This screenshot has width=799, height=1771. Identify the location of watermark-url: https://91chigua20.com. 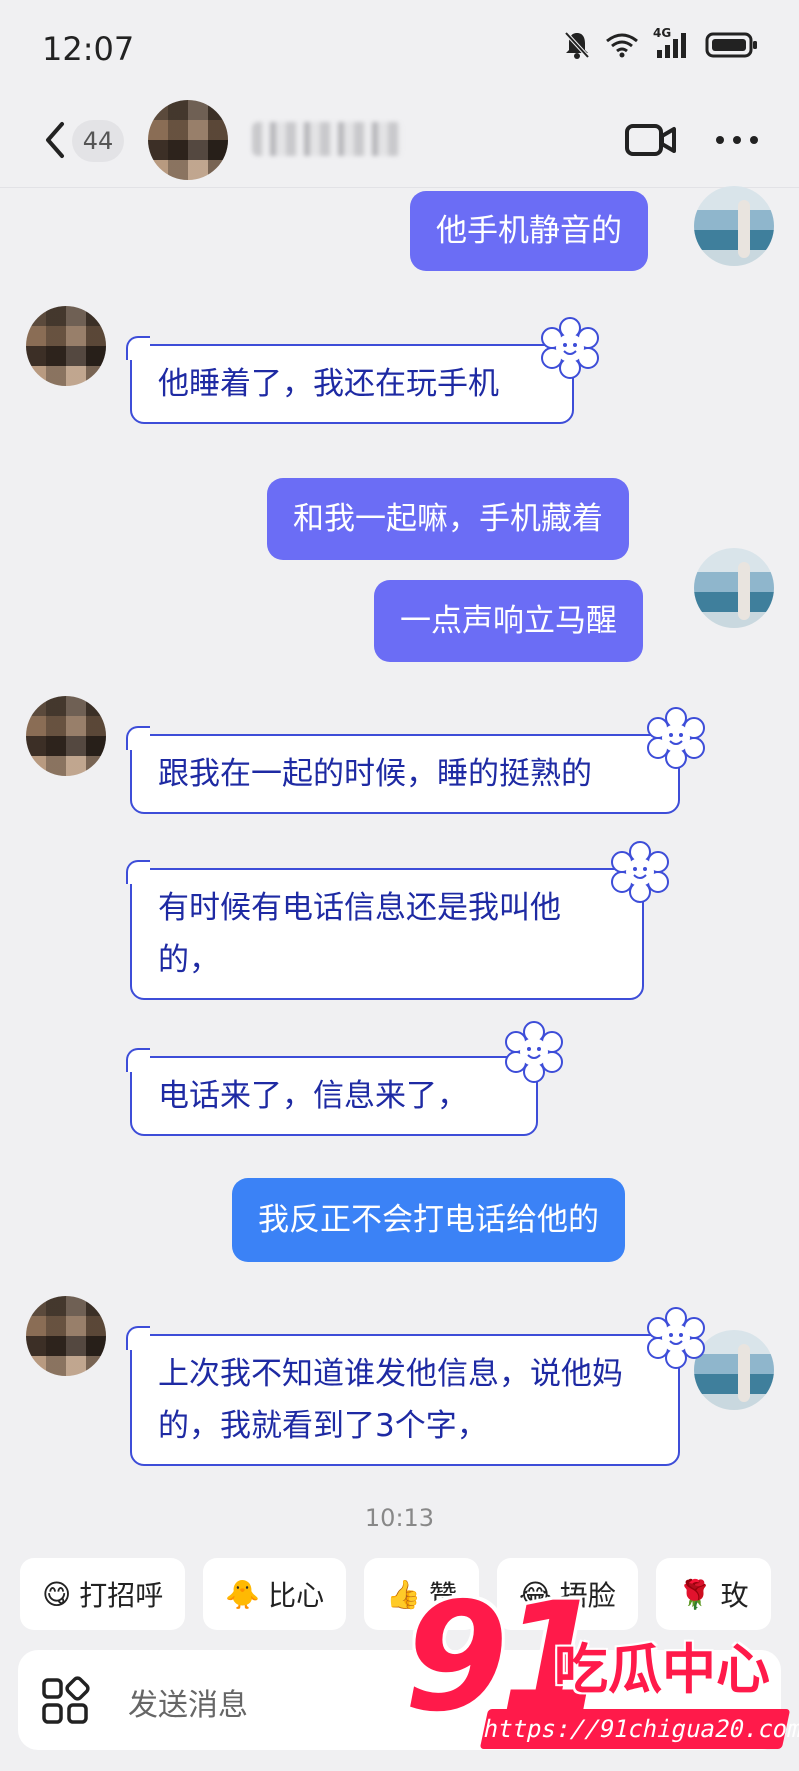
(639, 1729).